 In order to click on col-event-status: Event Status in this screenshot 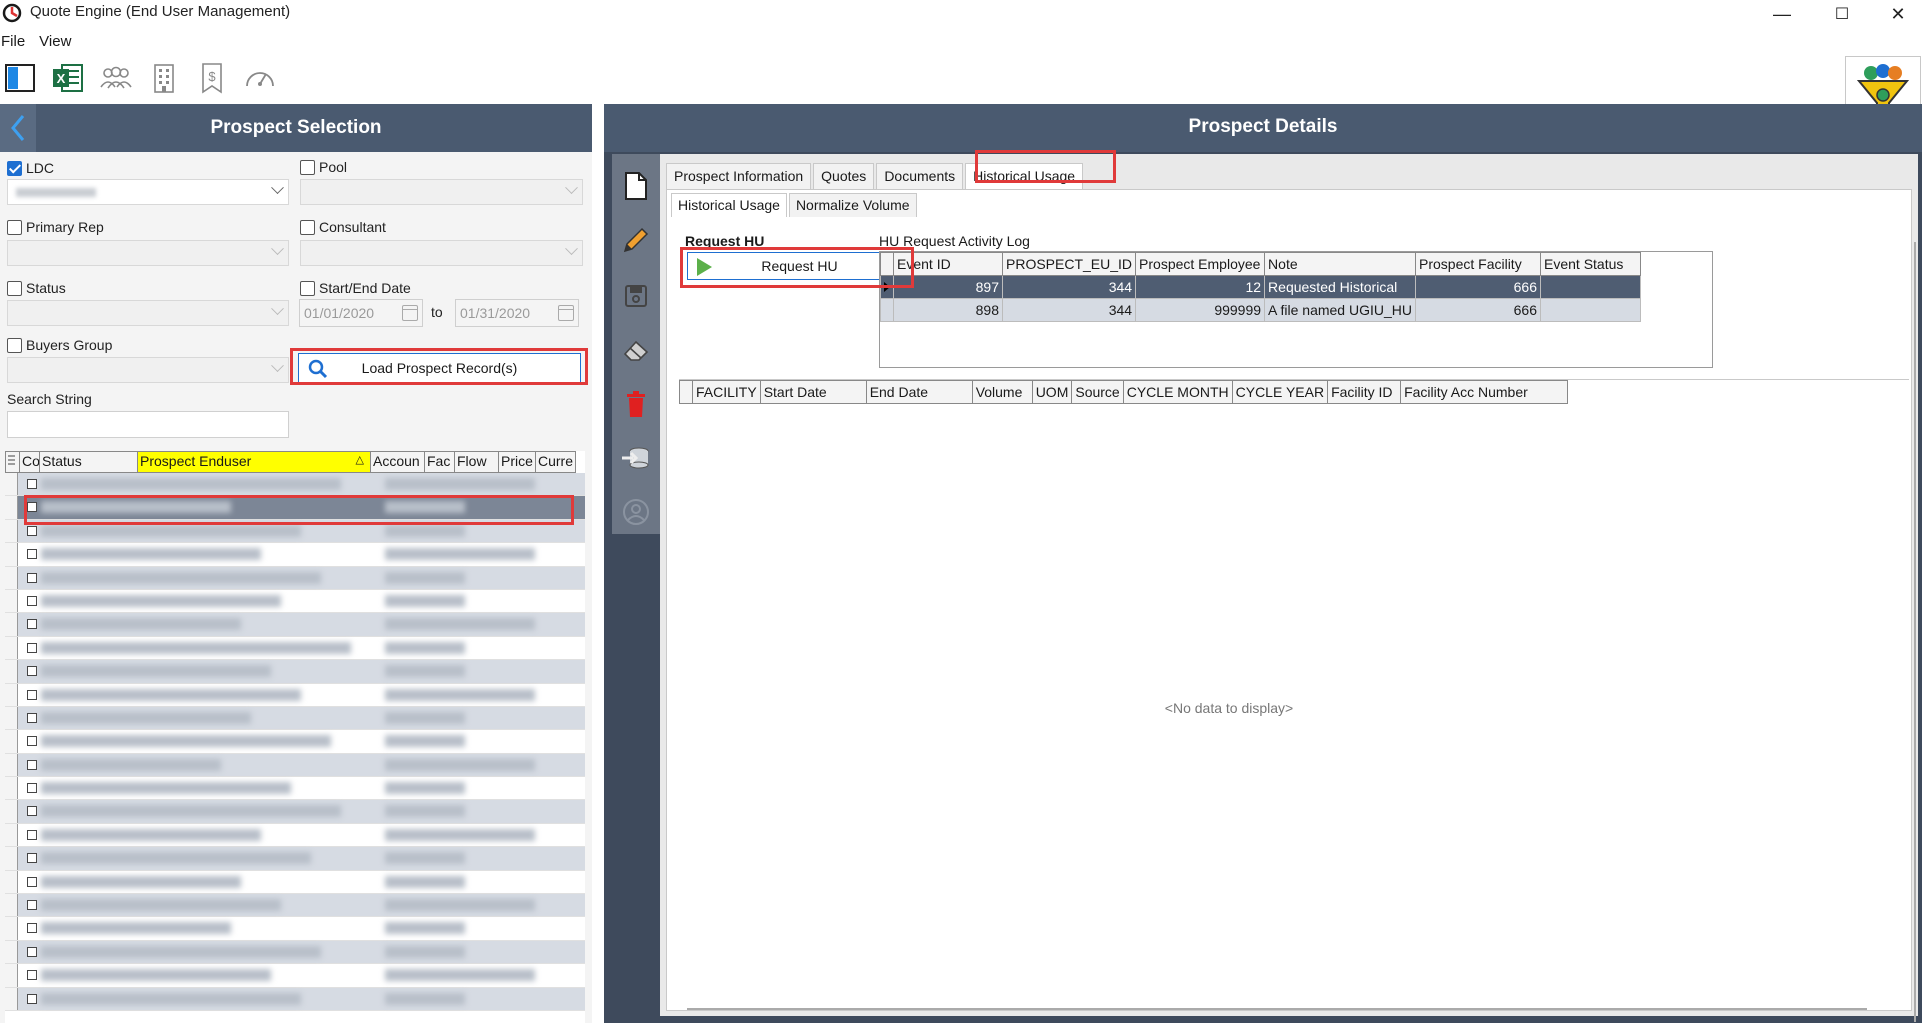, I will do `click(1590, 264)`.